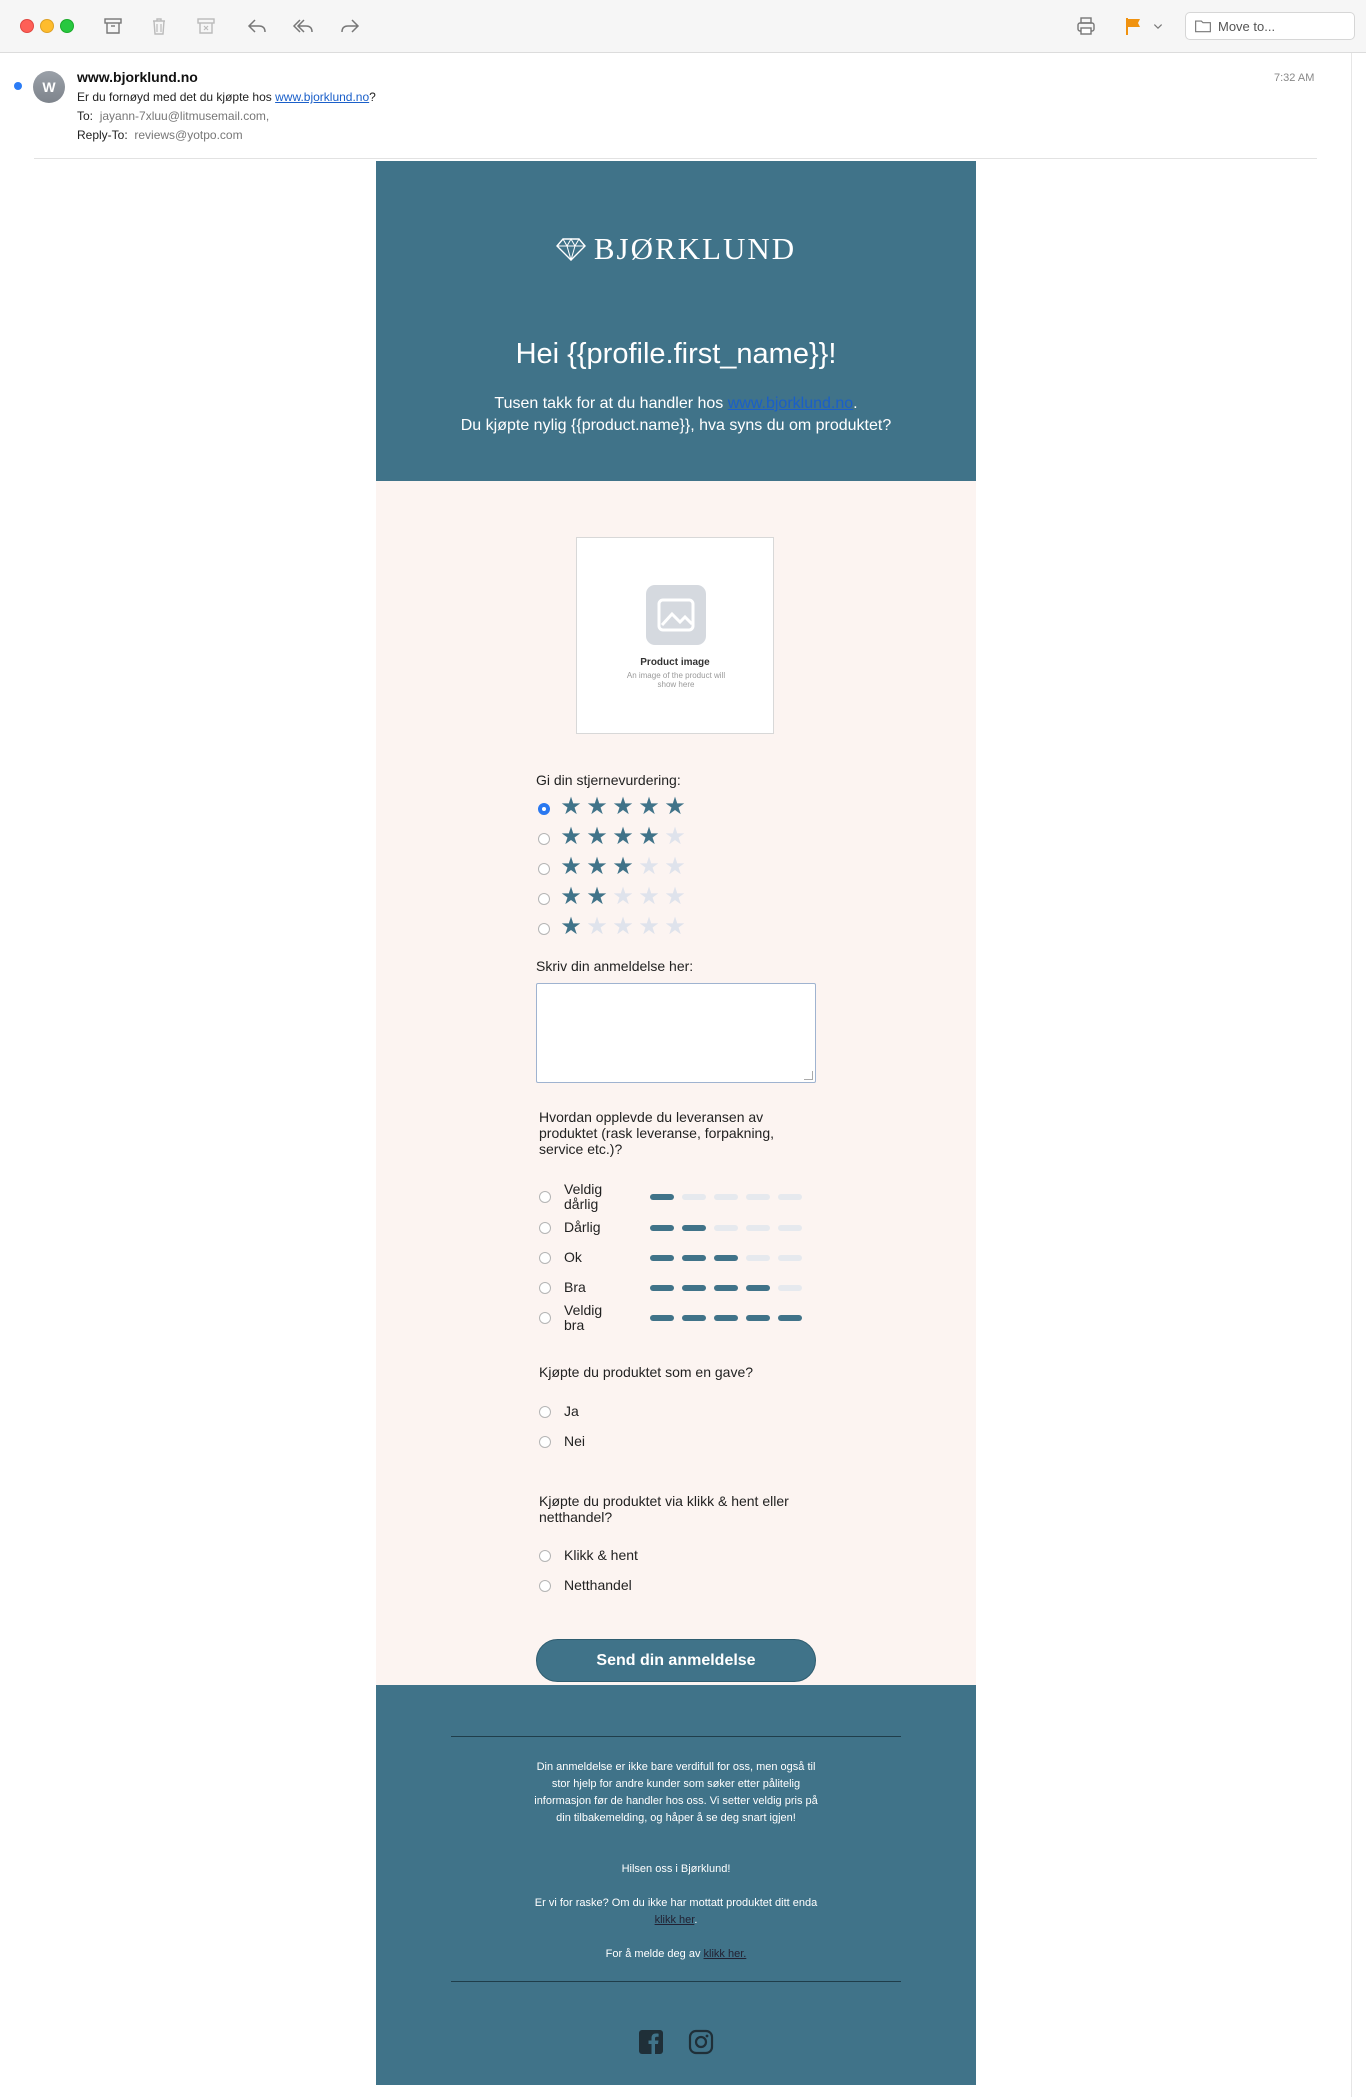  What do you see at coordinates (675, 662) in the screenshot?
I see `product-image-title: Product image` at bounding box center [675, 662].